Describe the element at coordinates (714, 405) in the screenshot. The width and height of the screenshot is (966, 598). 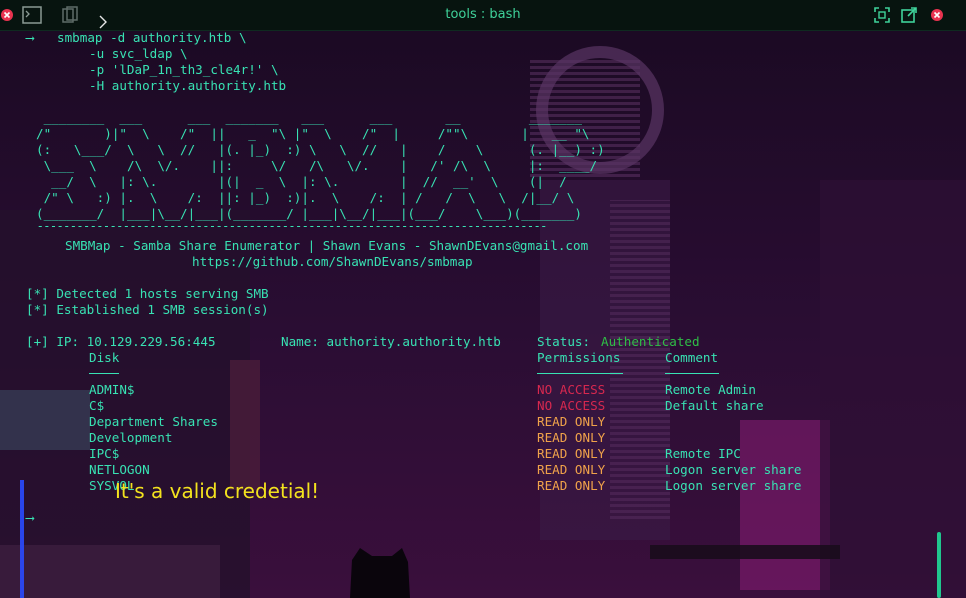
I see `share-comment: Default share` at that location.